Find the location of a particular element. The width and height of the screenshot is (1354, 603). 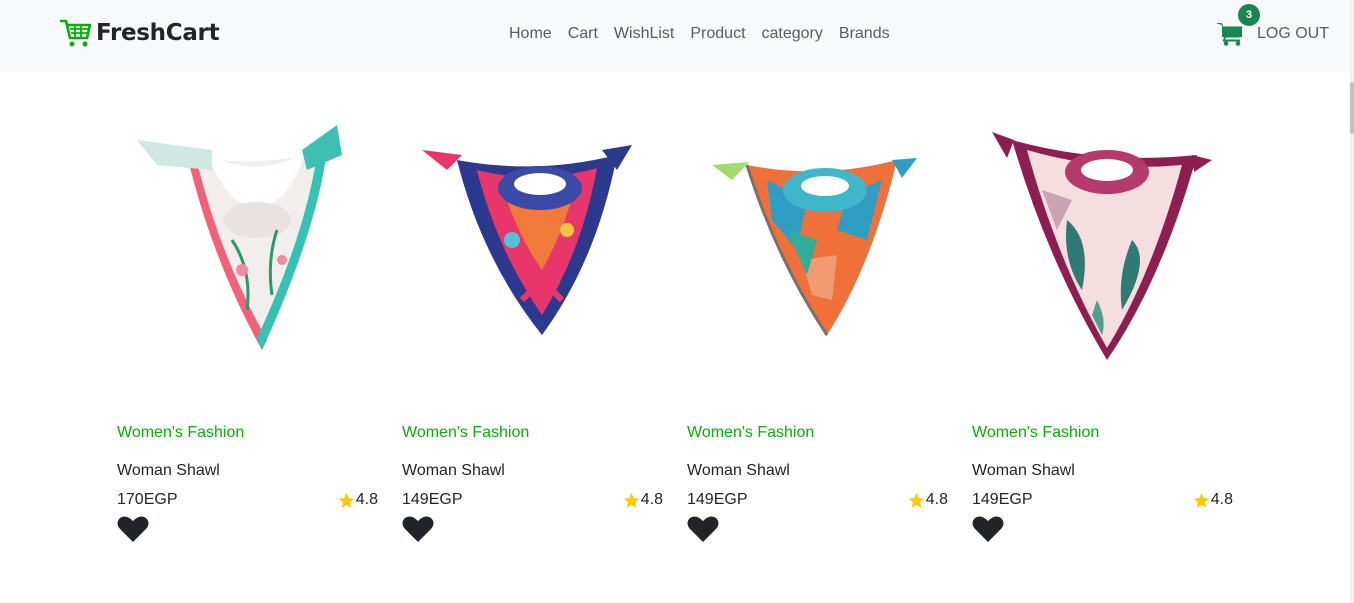

nav-link-category: category is located at coordinates (792, 34).